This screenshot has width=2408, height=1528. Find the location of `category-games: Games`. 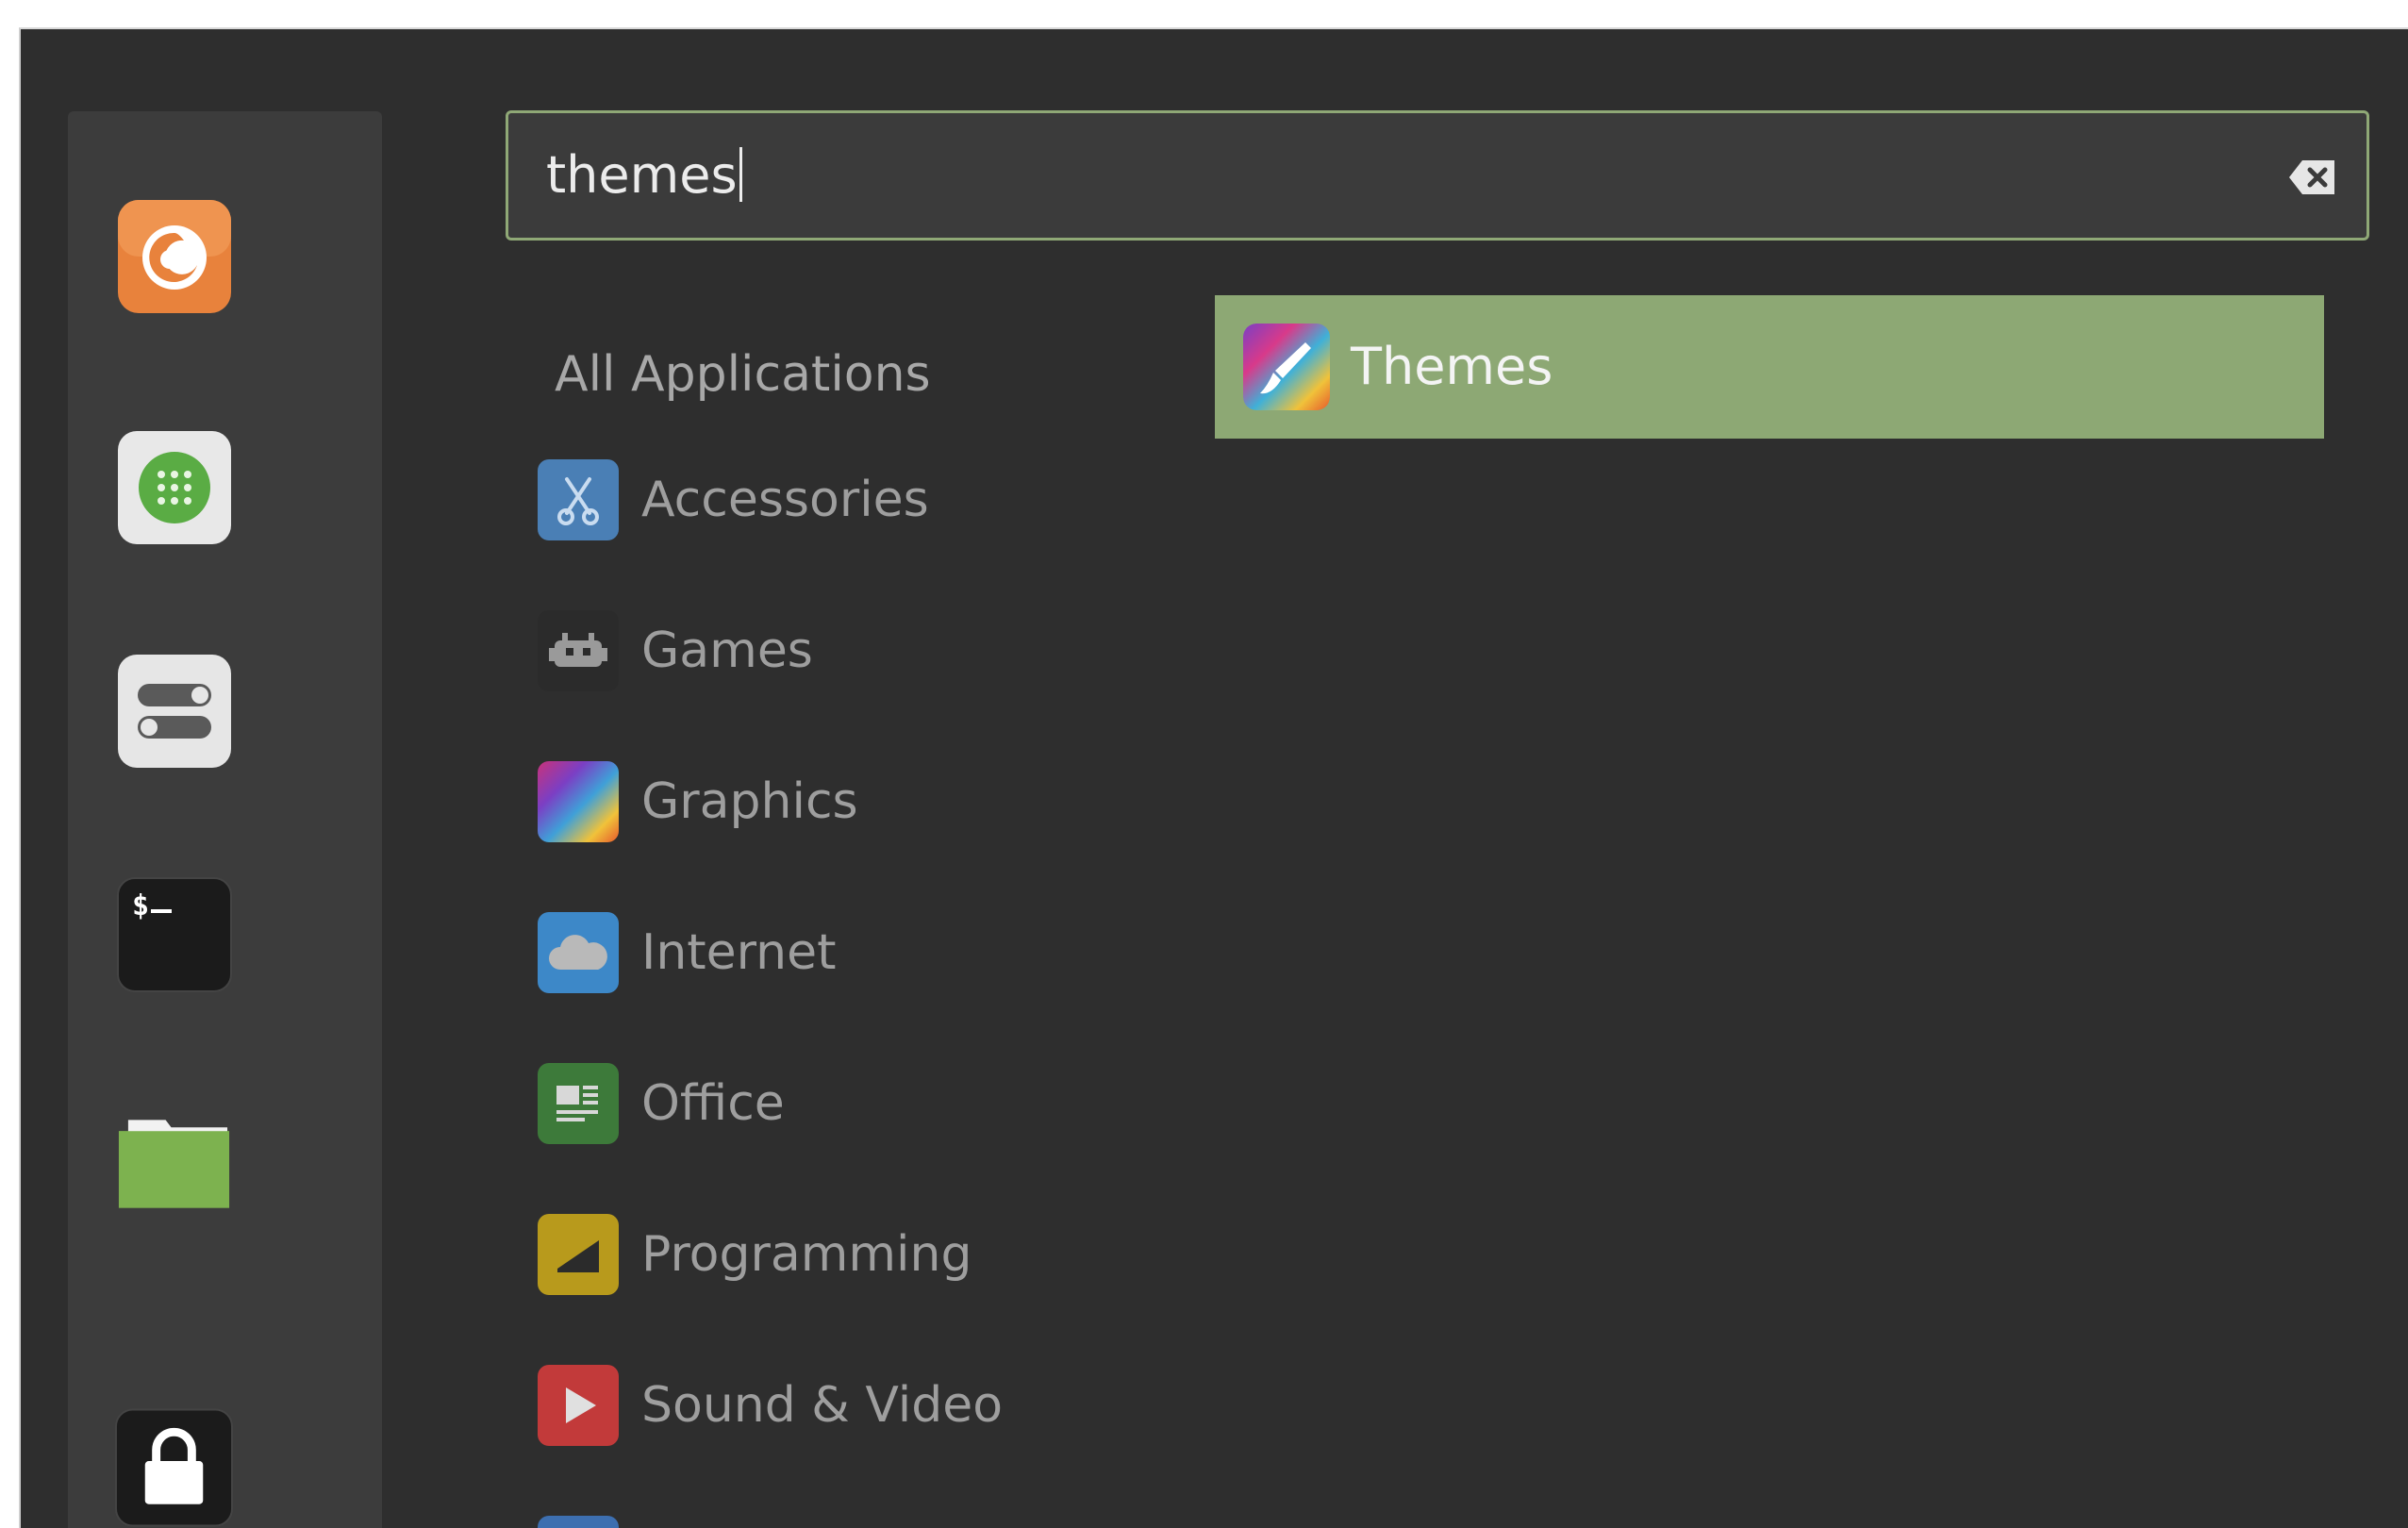

category-games: Games is located at coordinates (675, 651).